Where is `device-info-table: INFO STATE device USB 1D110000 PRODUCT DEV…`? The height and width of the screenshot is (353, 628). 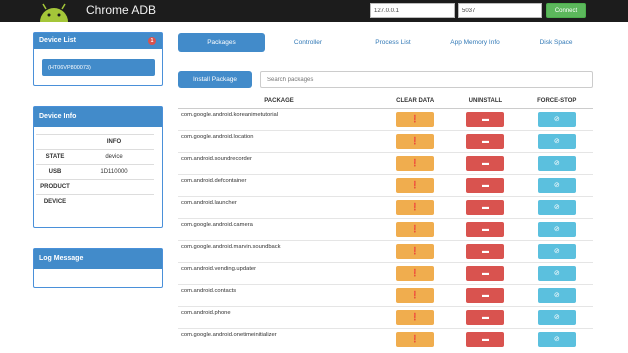
device-info-table: INFO STATE device USB 1D110000 PRODUCT DEV… is located at coordinates (95, 172).